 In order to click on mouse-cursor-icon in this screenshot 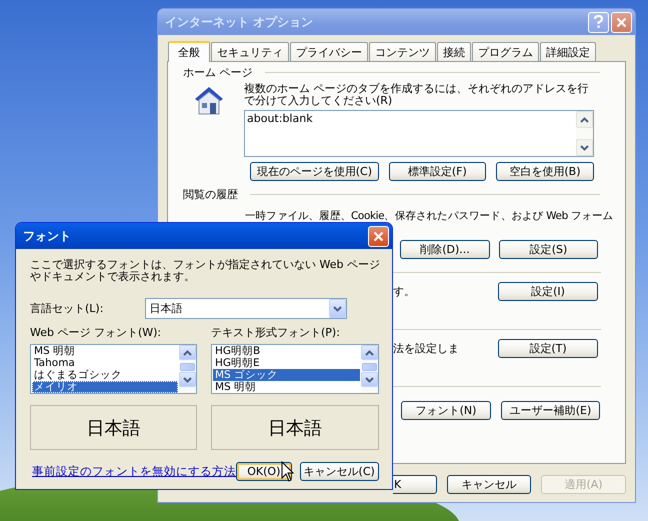, I will do `click(287, 471)`.